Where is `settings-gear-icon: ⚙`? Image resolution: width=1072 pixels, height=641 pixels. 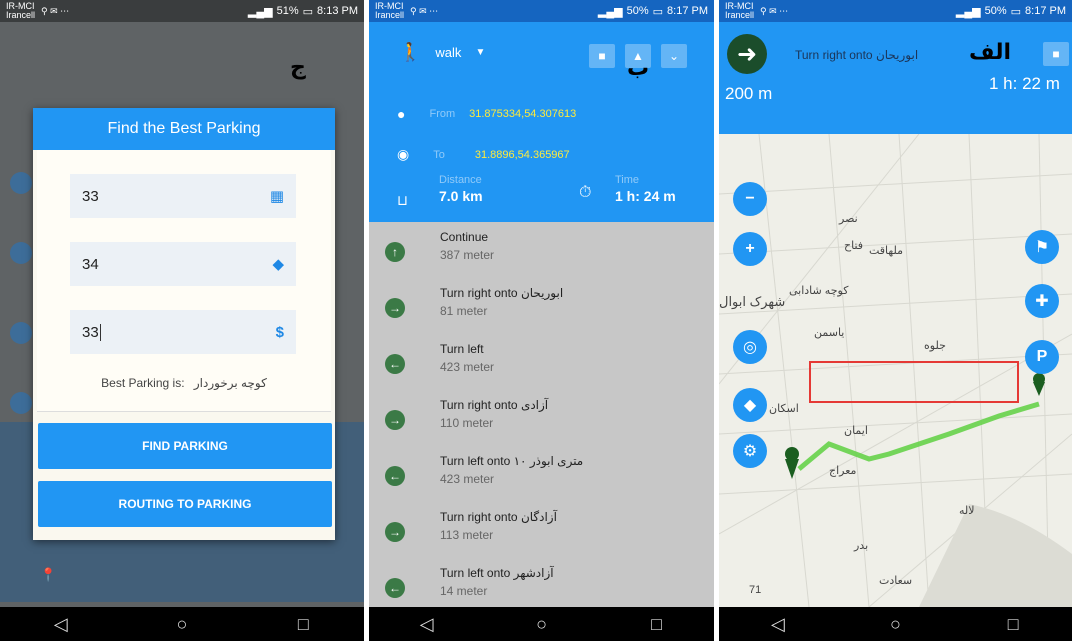
settings-gear-icon: ⚙ is located at coordinates (750, 451).